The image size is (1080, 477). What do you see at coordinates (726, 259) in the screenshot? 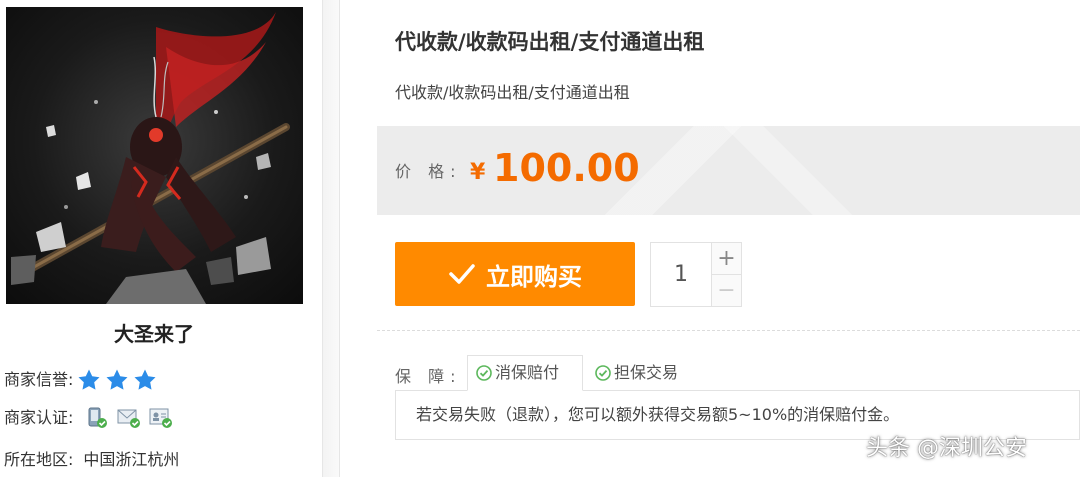
I see `quantity-increase-button: +` at bounding box center [726, 259].